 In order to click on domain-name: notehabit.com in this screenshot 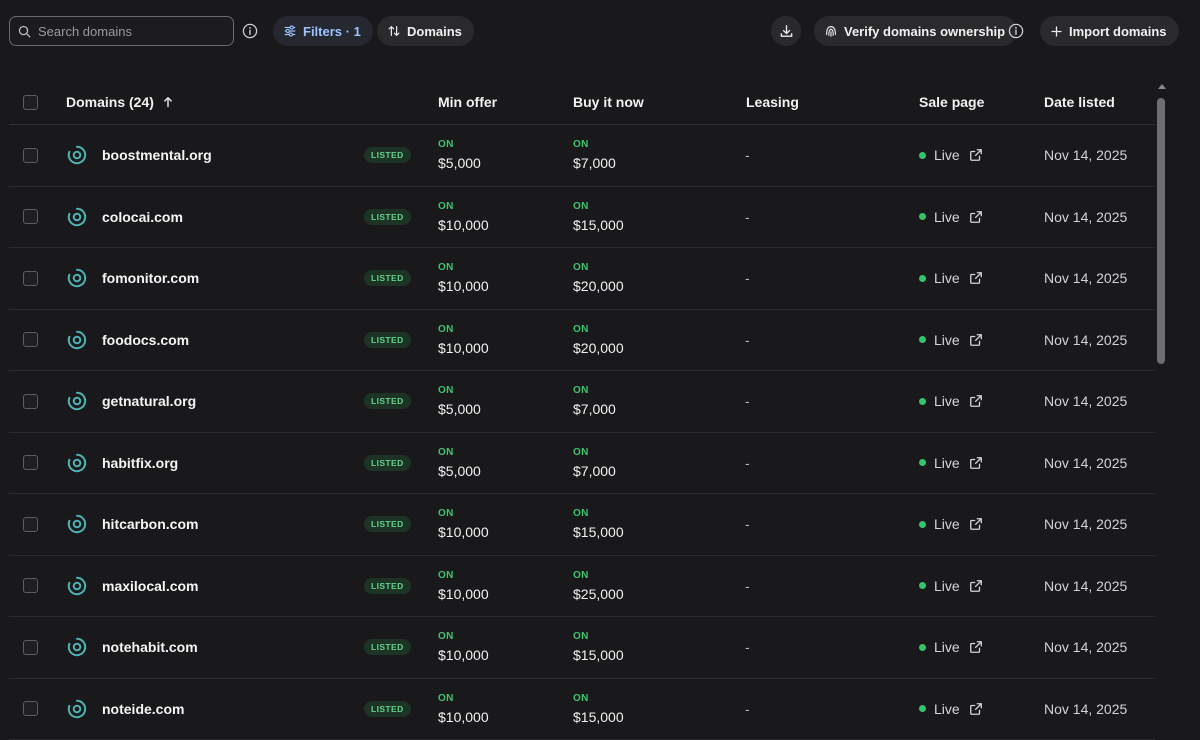, I will do `click(150, 647)`.